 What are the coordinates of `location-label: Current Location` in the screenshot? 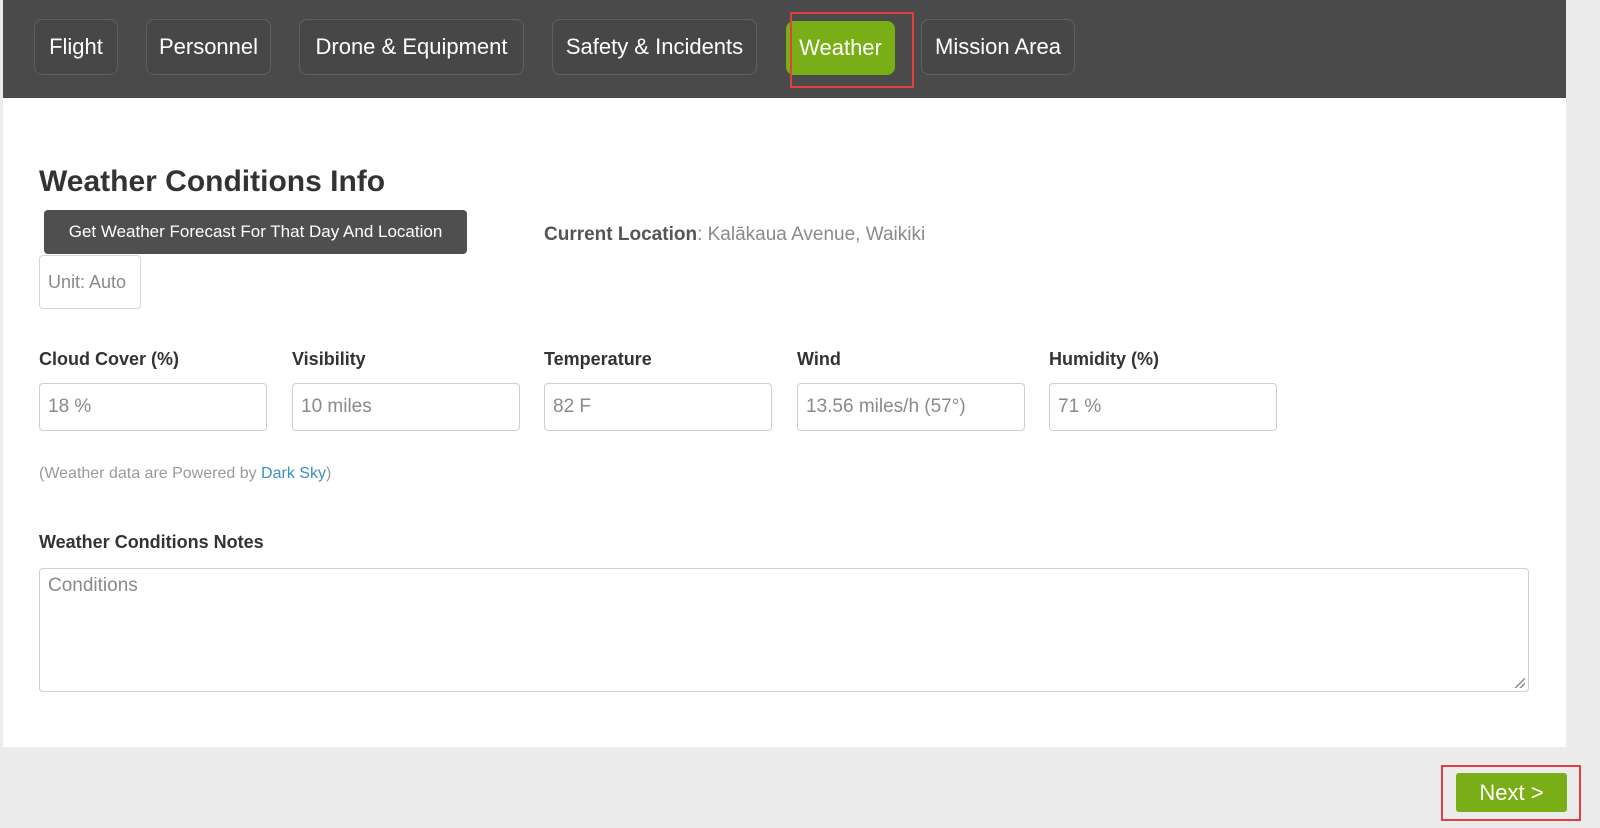 It's located at (621, 234).